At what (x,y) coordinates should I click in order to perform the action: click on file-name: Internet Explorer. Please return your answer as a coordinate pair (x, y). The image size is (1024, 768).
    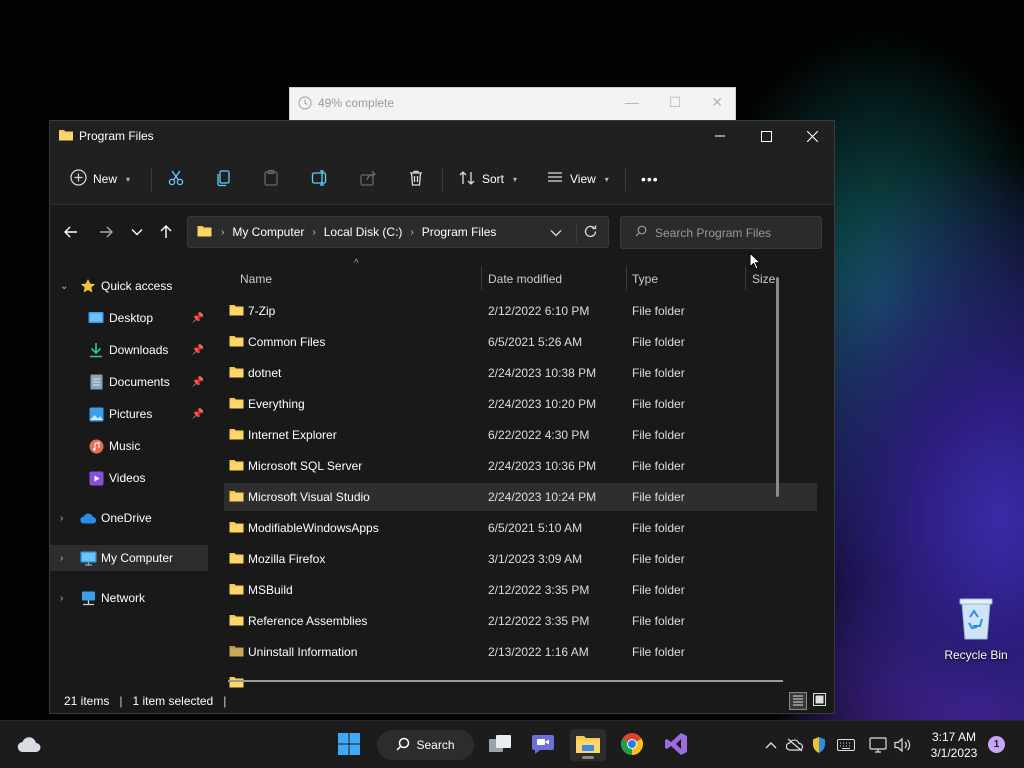
    Looking at the image, I should click on (292, 435).